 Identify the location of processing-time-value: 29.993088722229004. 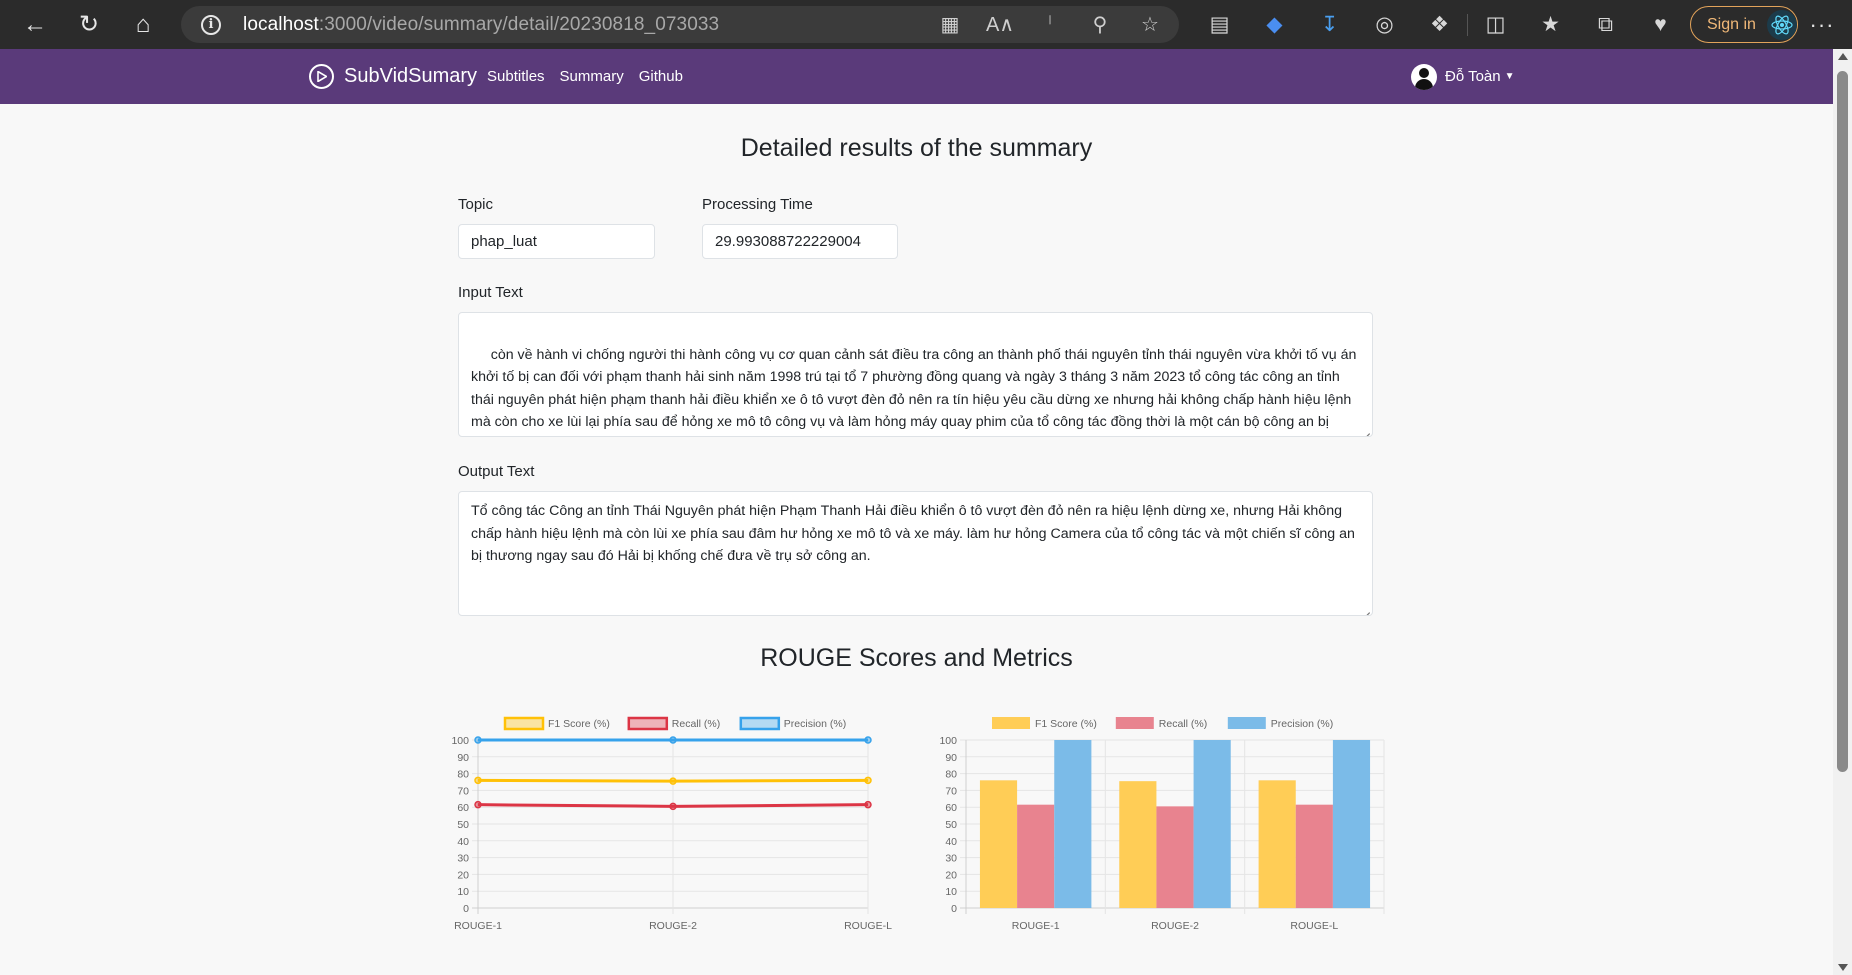
(788, 241).